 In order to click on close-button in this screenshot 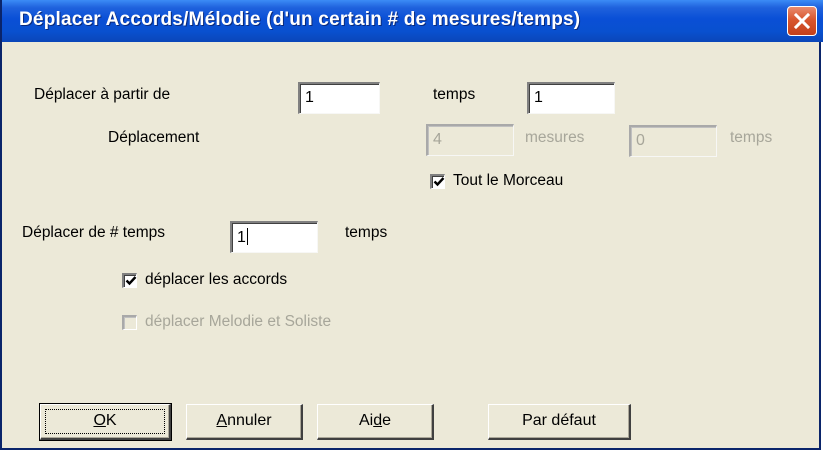, I will do `click(802, 21)`.